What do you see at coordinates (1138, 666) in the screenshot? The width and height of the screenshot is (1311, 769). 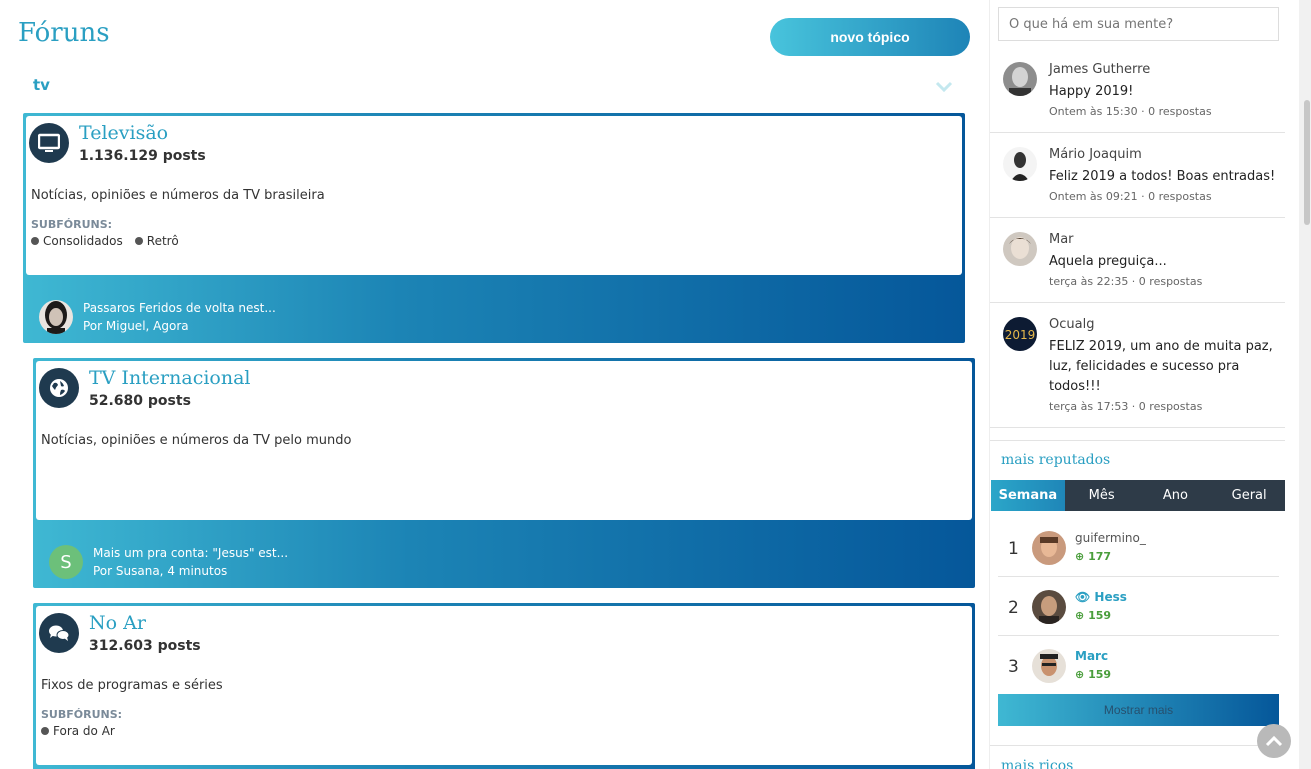 I see `reputation-row: 3 Marc ⊕ 159` at bounding box center [1138, 666].